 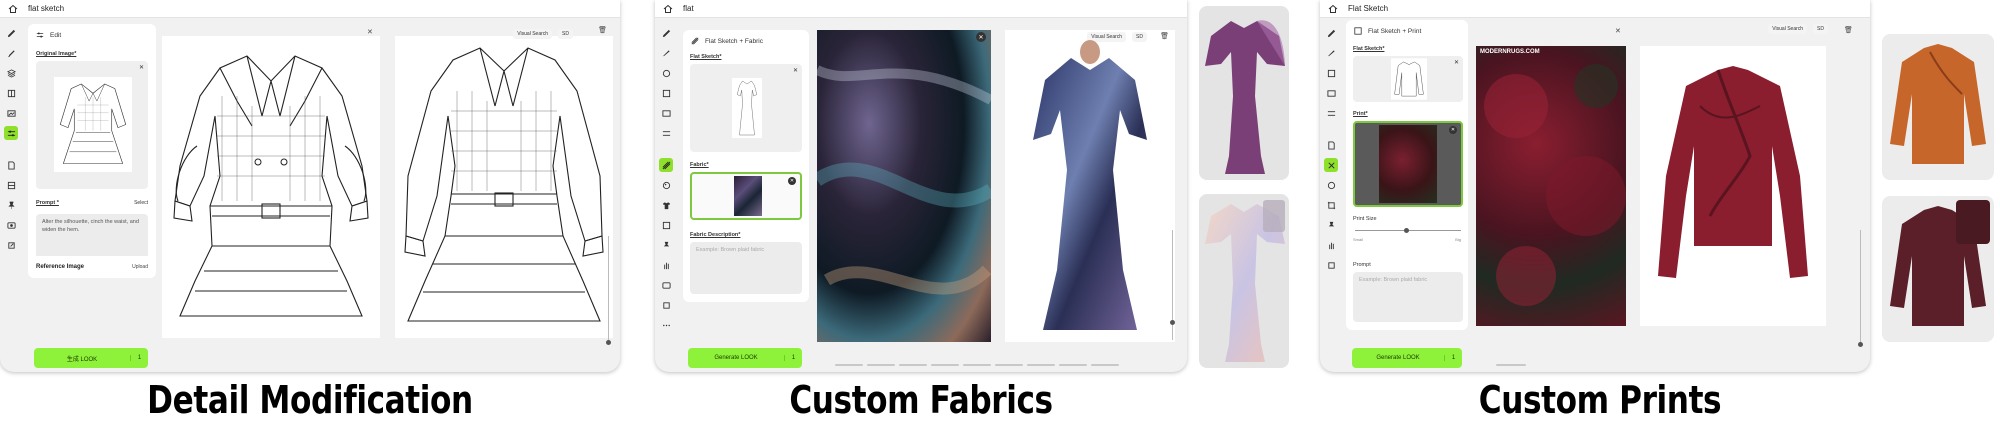 I want to click on generate-label: Generate LOOK, so click(x=1398, y=358).